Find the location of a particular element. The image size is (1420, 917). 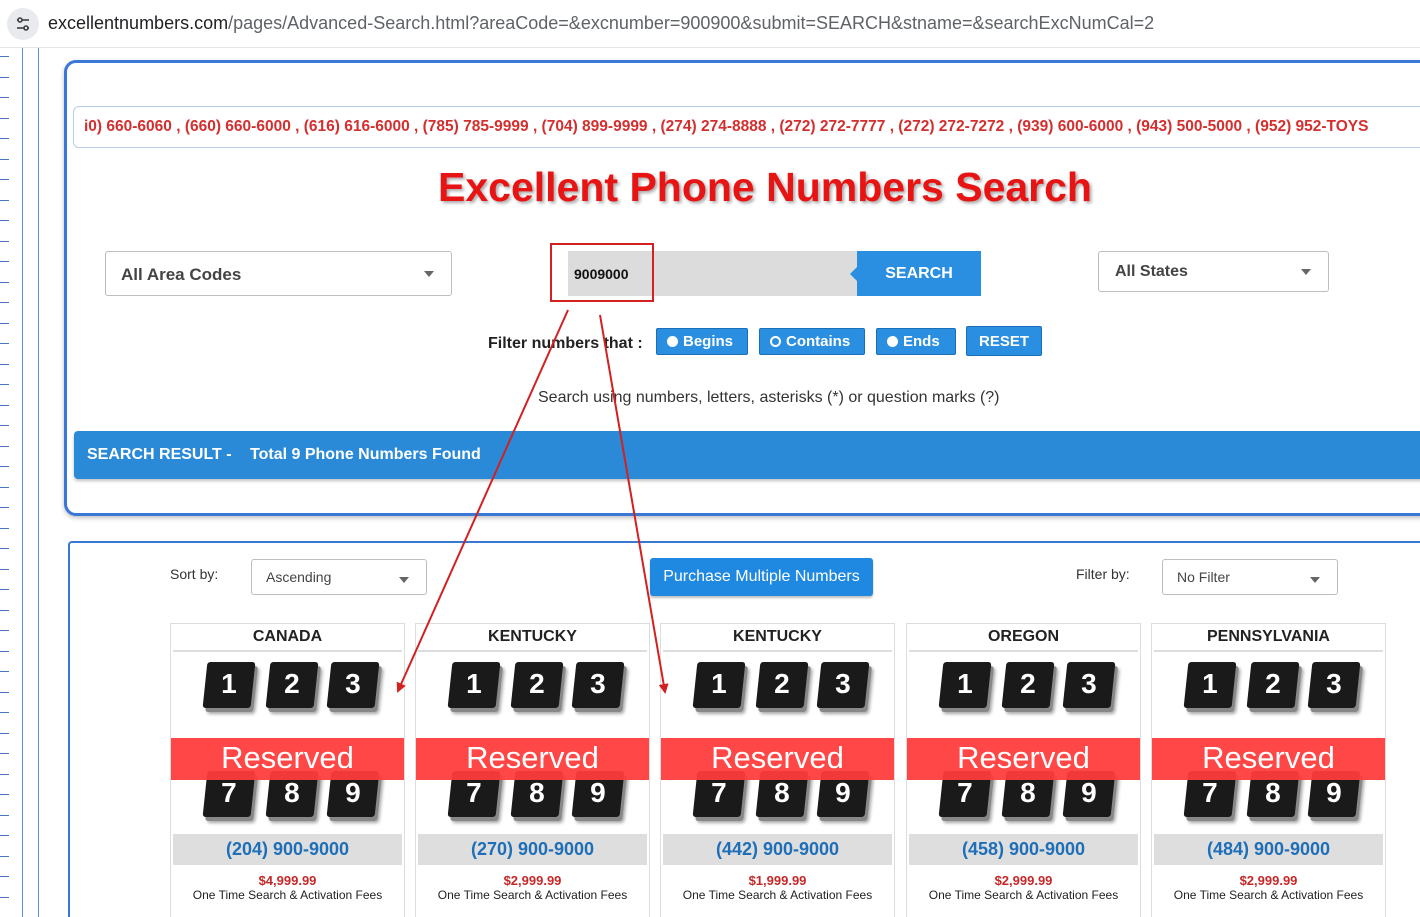

area-code-select: All Area Codes is located at coordinates (278, 273).